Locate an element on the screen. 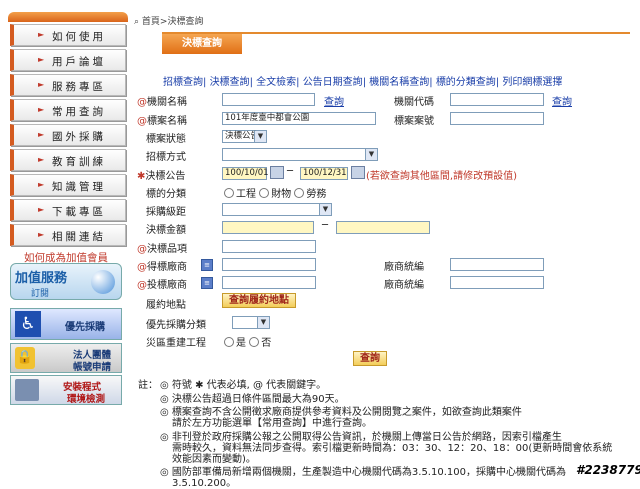  award-date-to-input: 100/12/31 is located at coordinates (324, 173).